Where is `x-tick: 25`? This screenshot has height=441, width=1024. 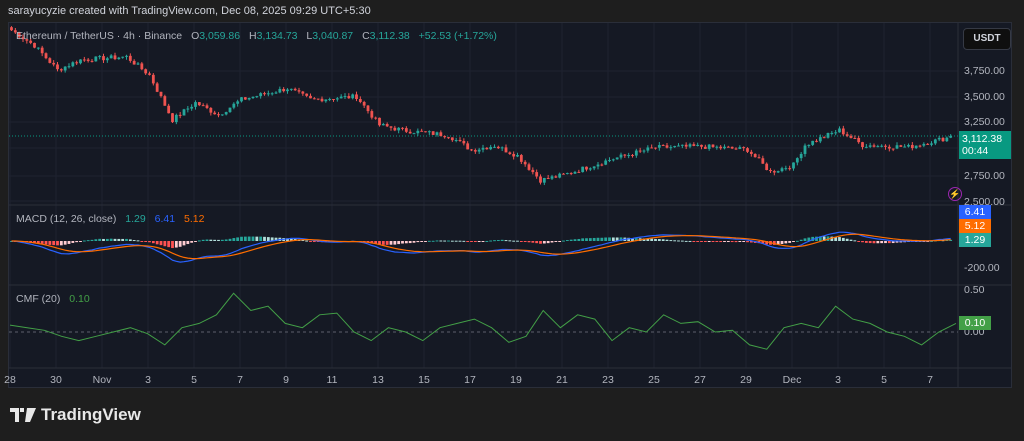
x-tick: 25 is located at coordinates (654, 380).